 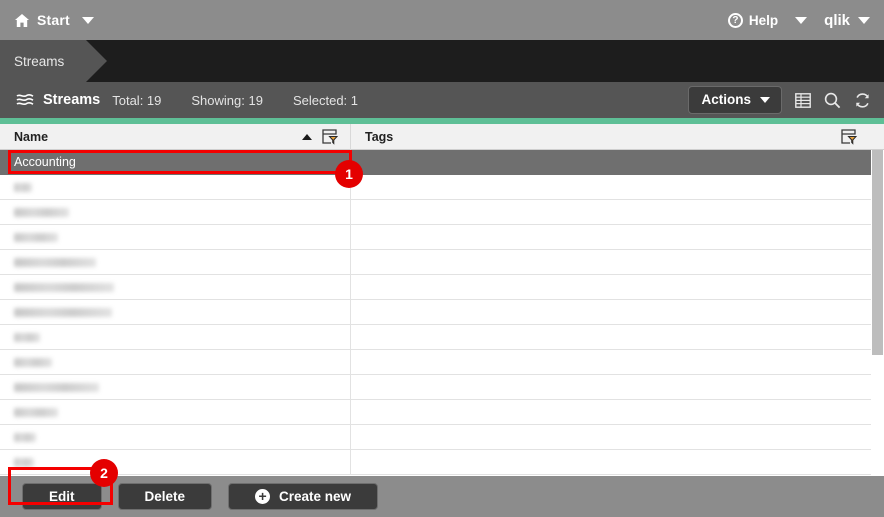 I want to click on delete-button: Delete, so click(x=165, y=496).